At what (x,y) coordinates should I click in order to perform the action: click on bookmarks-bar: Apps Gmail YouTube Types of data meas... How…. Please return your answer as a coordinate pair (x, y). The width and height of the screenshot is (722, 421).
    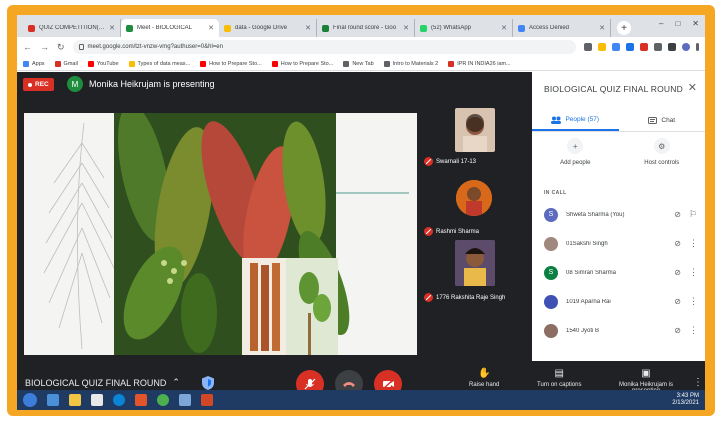
    Looking at the image, I should click on (361, 64).